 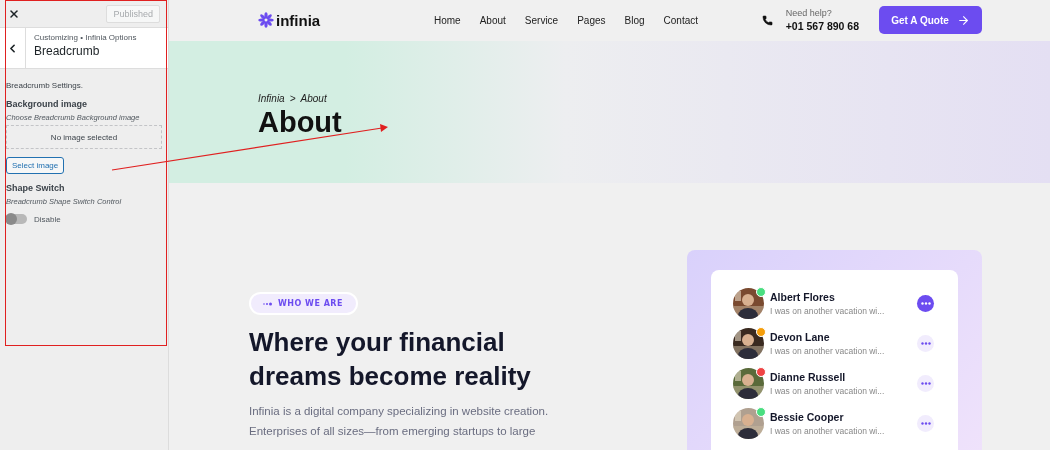 What do you see at coordinates (822, 26) in the screenshot?
I see `phone-number: +01 567 890 68` at bounding box center [822, 26].